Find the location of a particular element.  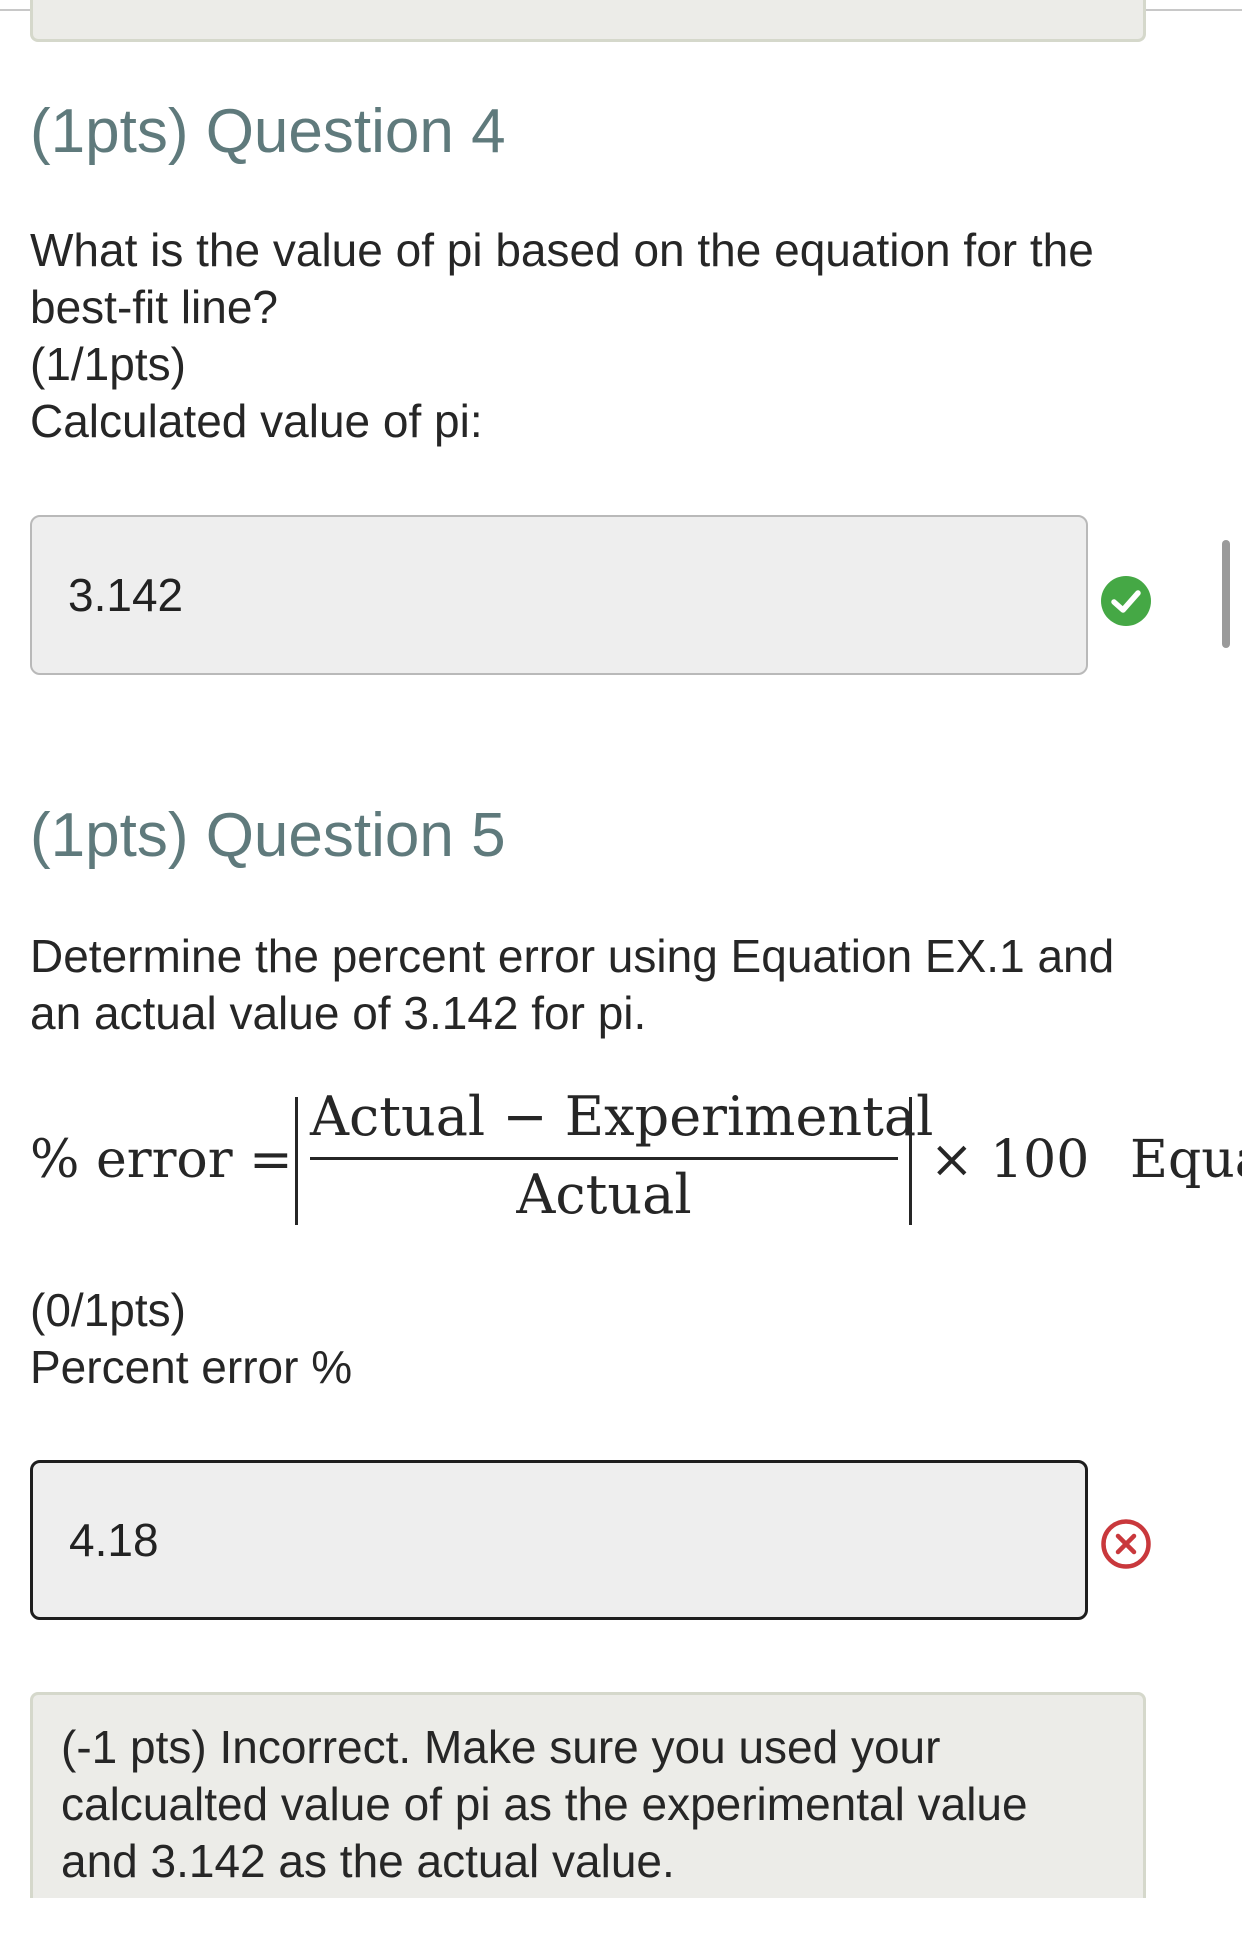

bottom-edge is located at coordinates (621, 1927).